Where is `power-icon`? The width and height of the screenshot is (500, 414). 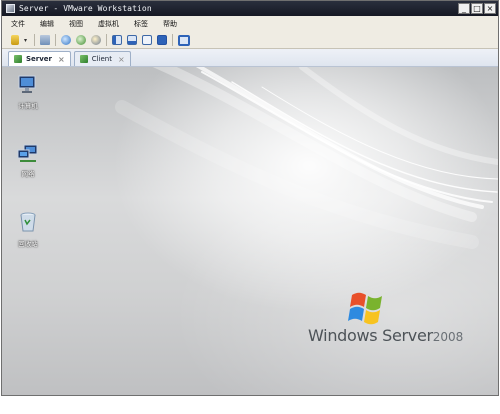
power-icon is located at coordinates (15, 40).